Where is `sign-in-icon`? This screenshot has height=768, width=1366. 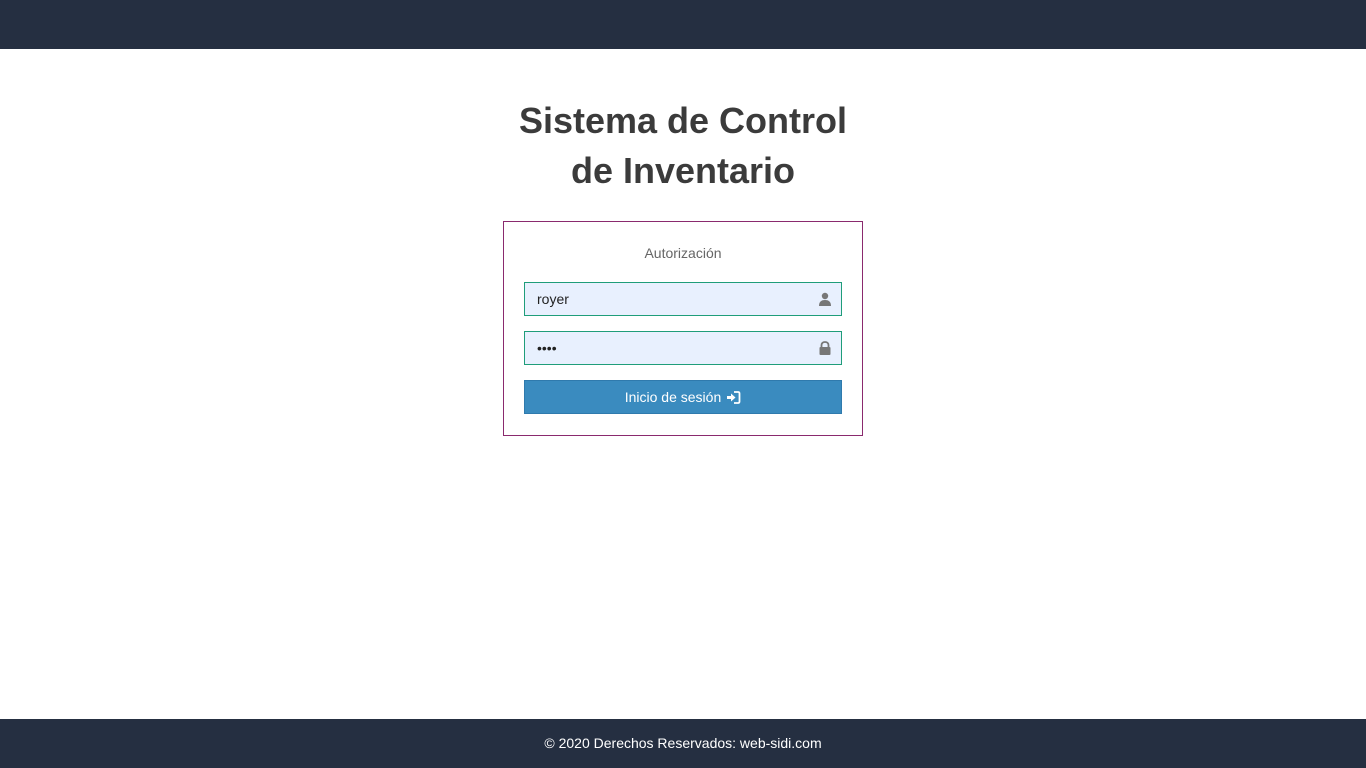
sign-in-icon is located at coordinates (734, 397).